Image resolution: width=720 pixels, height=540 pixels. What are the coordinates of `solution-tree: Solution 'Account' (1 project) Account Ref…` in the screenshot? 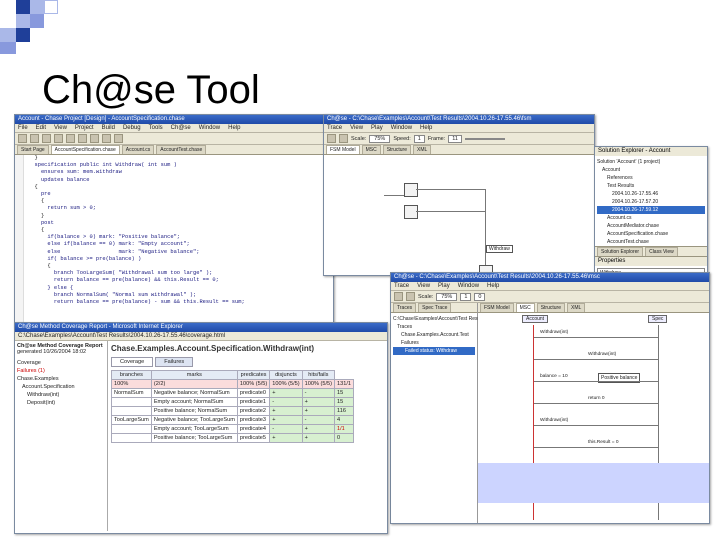 It's located at (651, 201).